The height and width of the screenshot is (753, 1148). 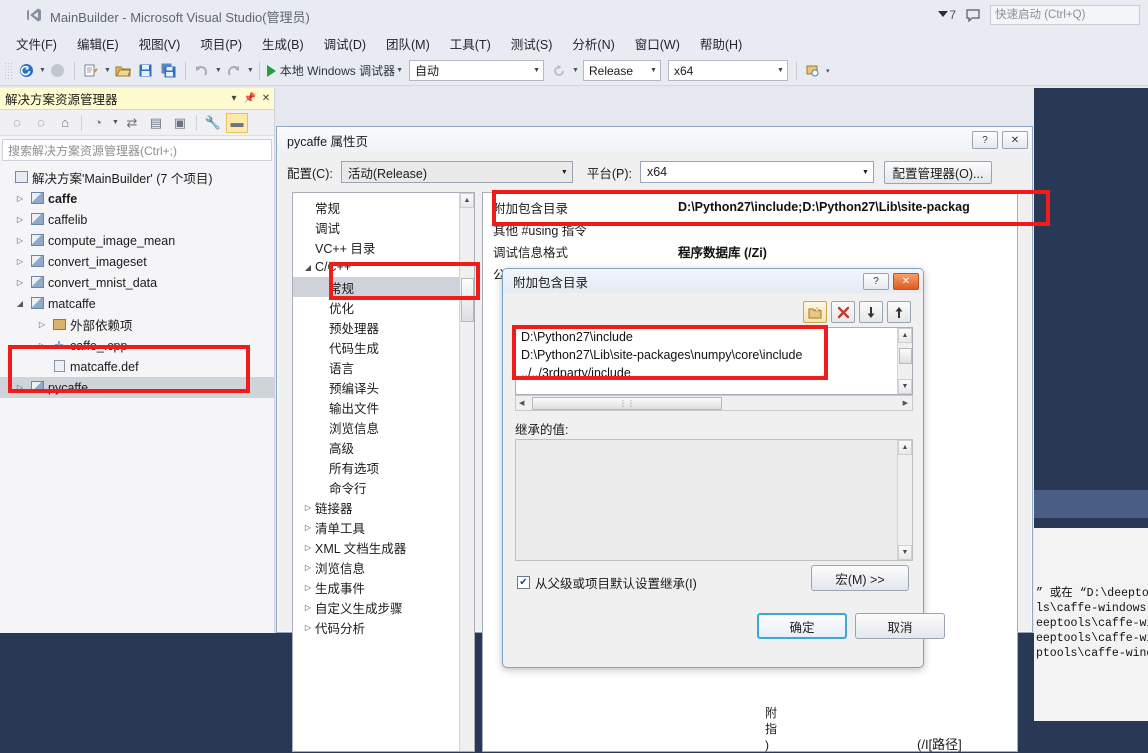 What do you see at coordinates (383, 427) in the screenshot?
I see `prop-node-browse-info-cpp: 浏览信息` at bounding box center [383, 427].